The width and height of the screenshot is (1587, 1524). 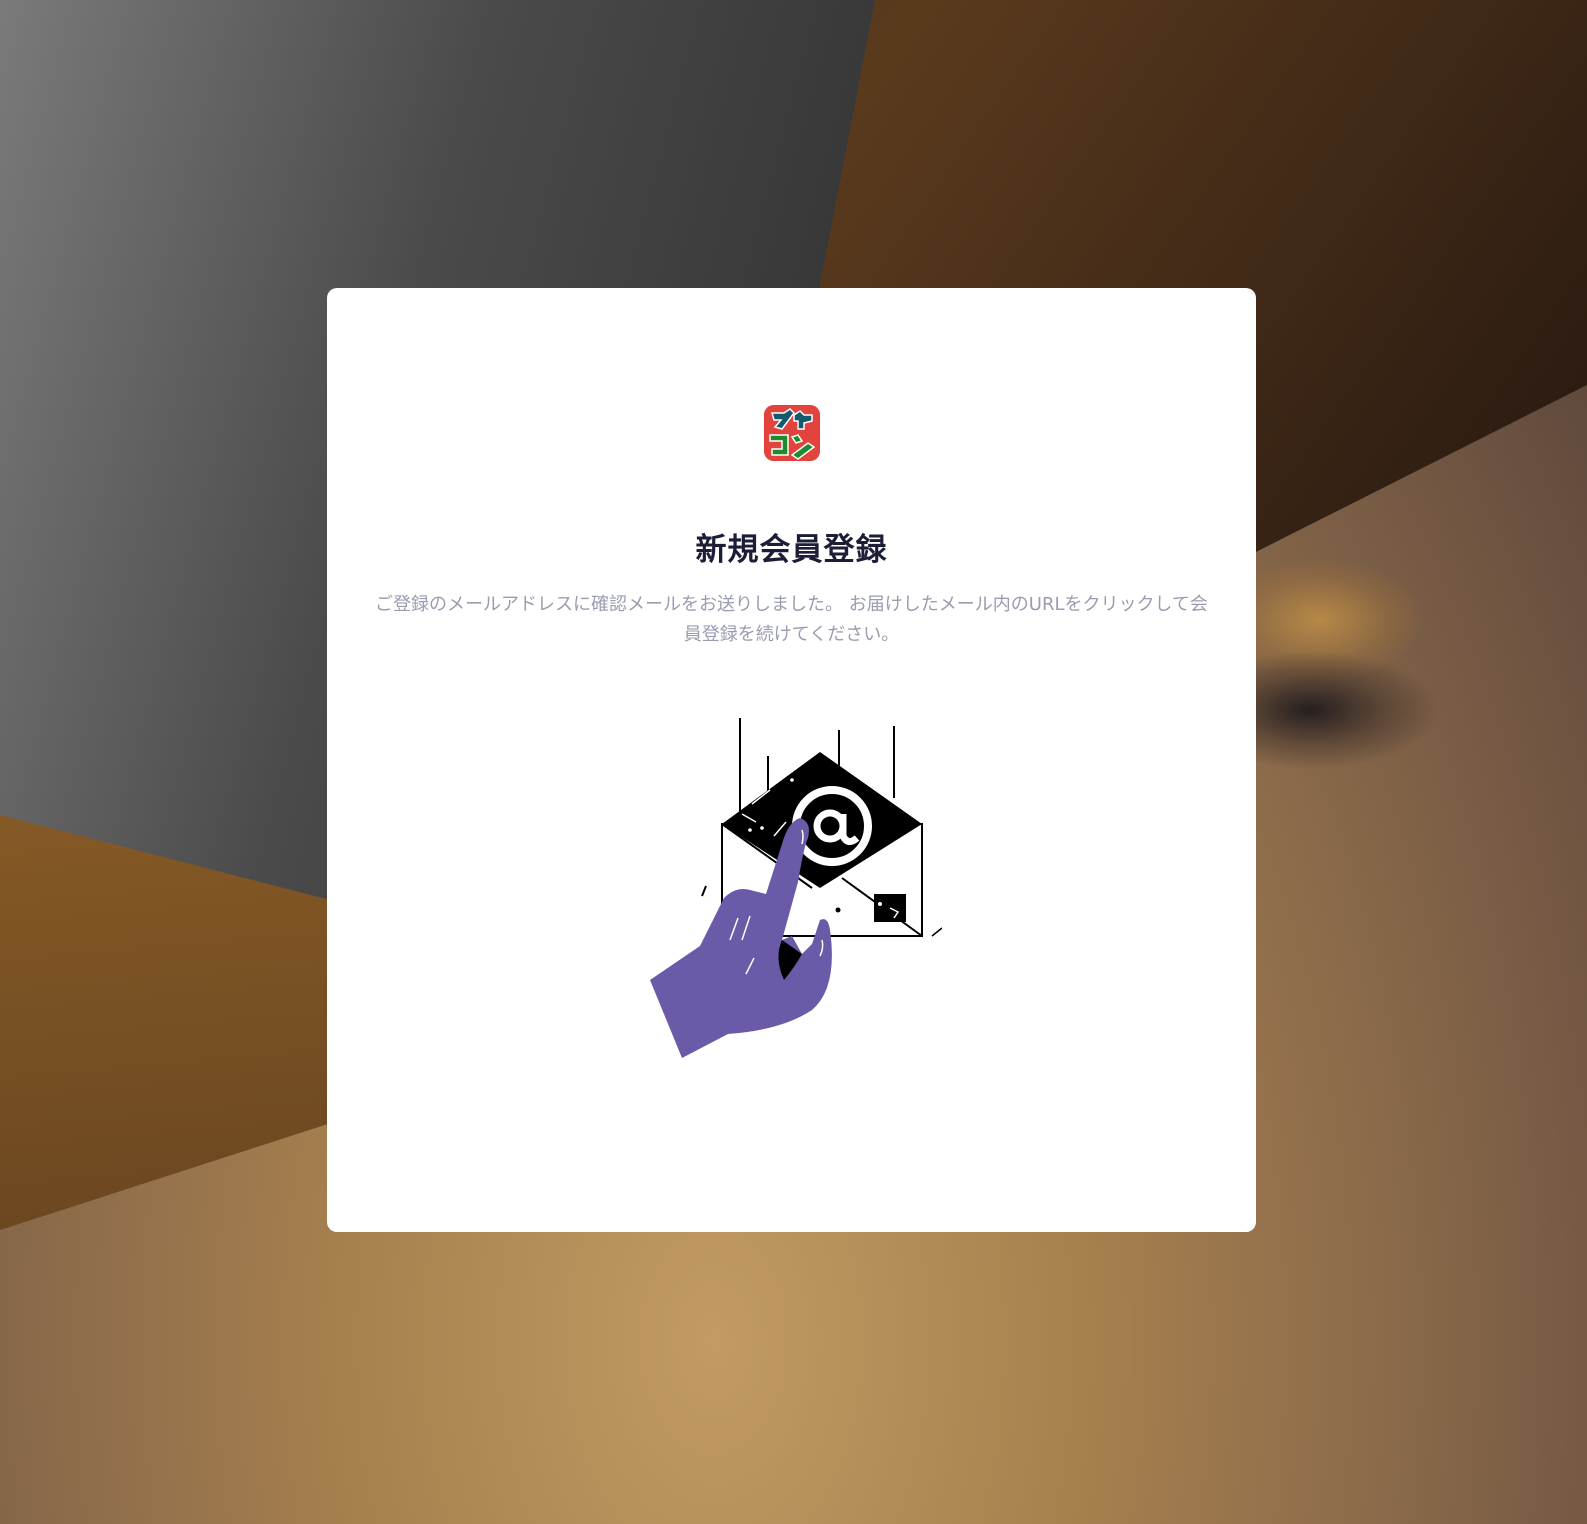 I want to click on email-click-illustration-icon, so click(x=792, y=898).